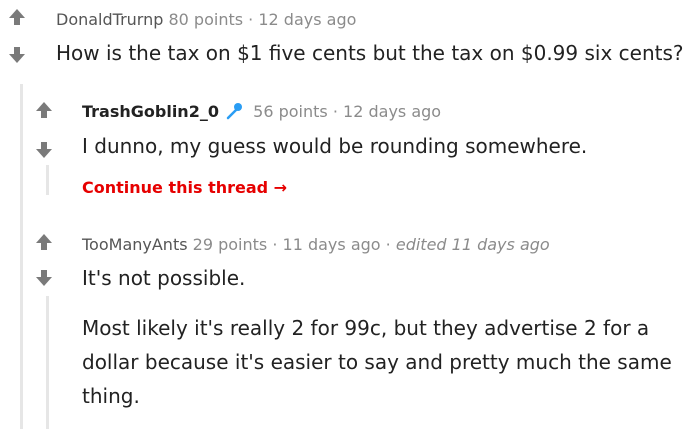 The image size is (700, 429). What do you see at coordinates (150, 111) in the screenshot?
I see `author-link: TrashGoblin2_0` at bounding box center [150, 111].